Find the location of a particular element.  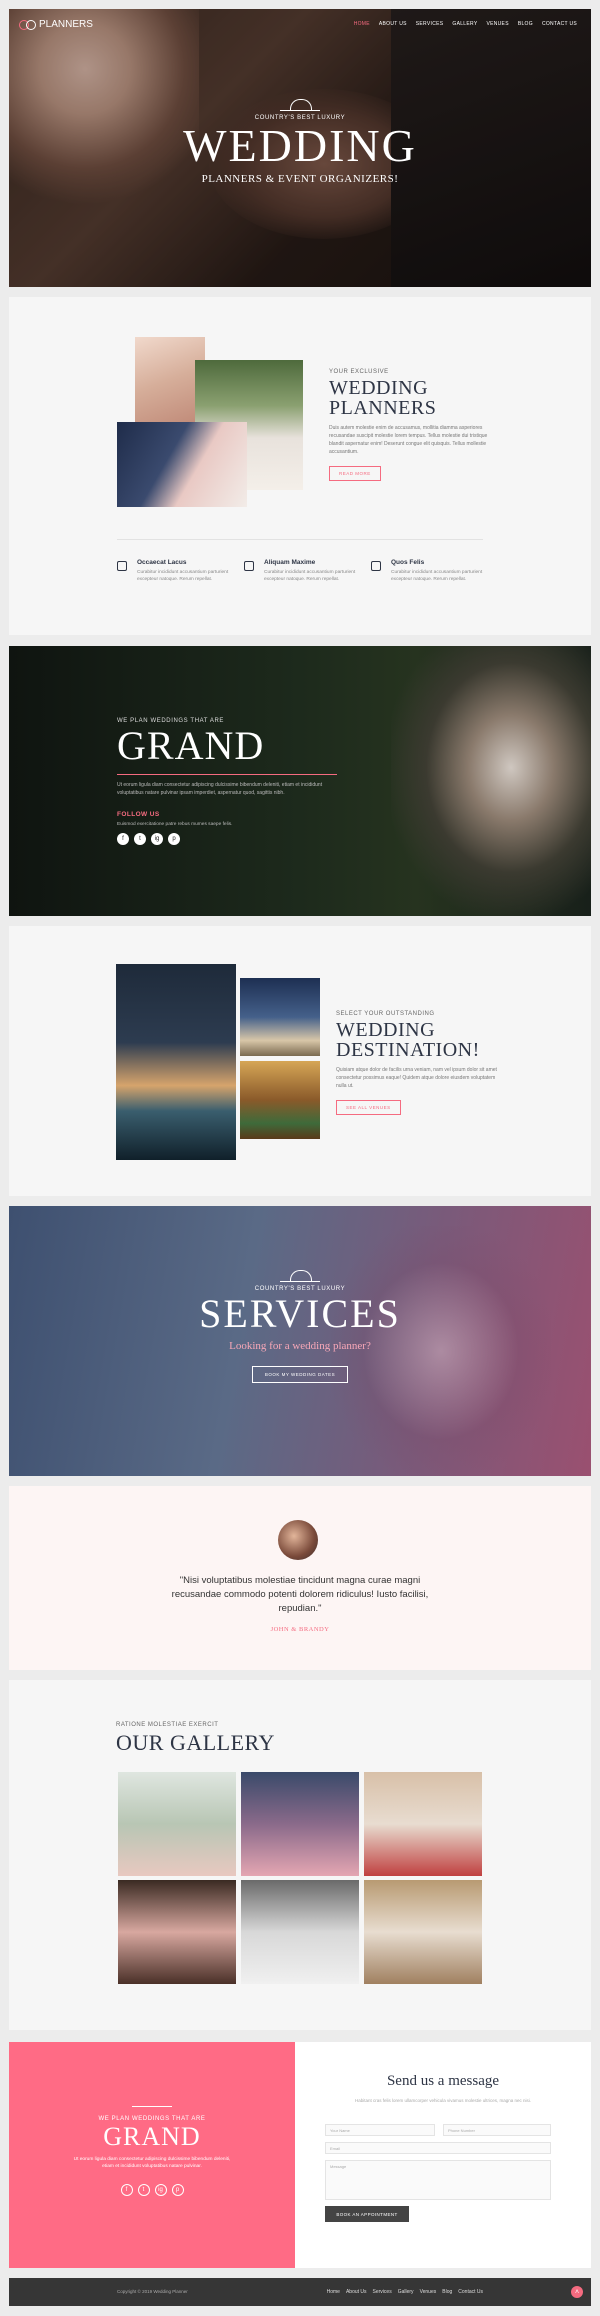

email-field: Email is located at coordinates (438, 2148).